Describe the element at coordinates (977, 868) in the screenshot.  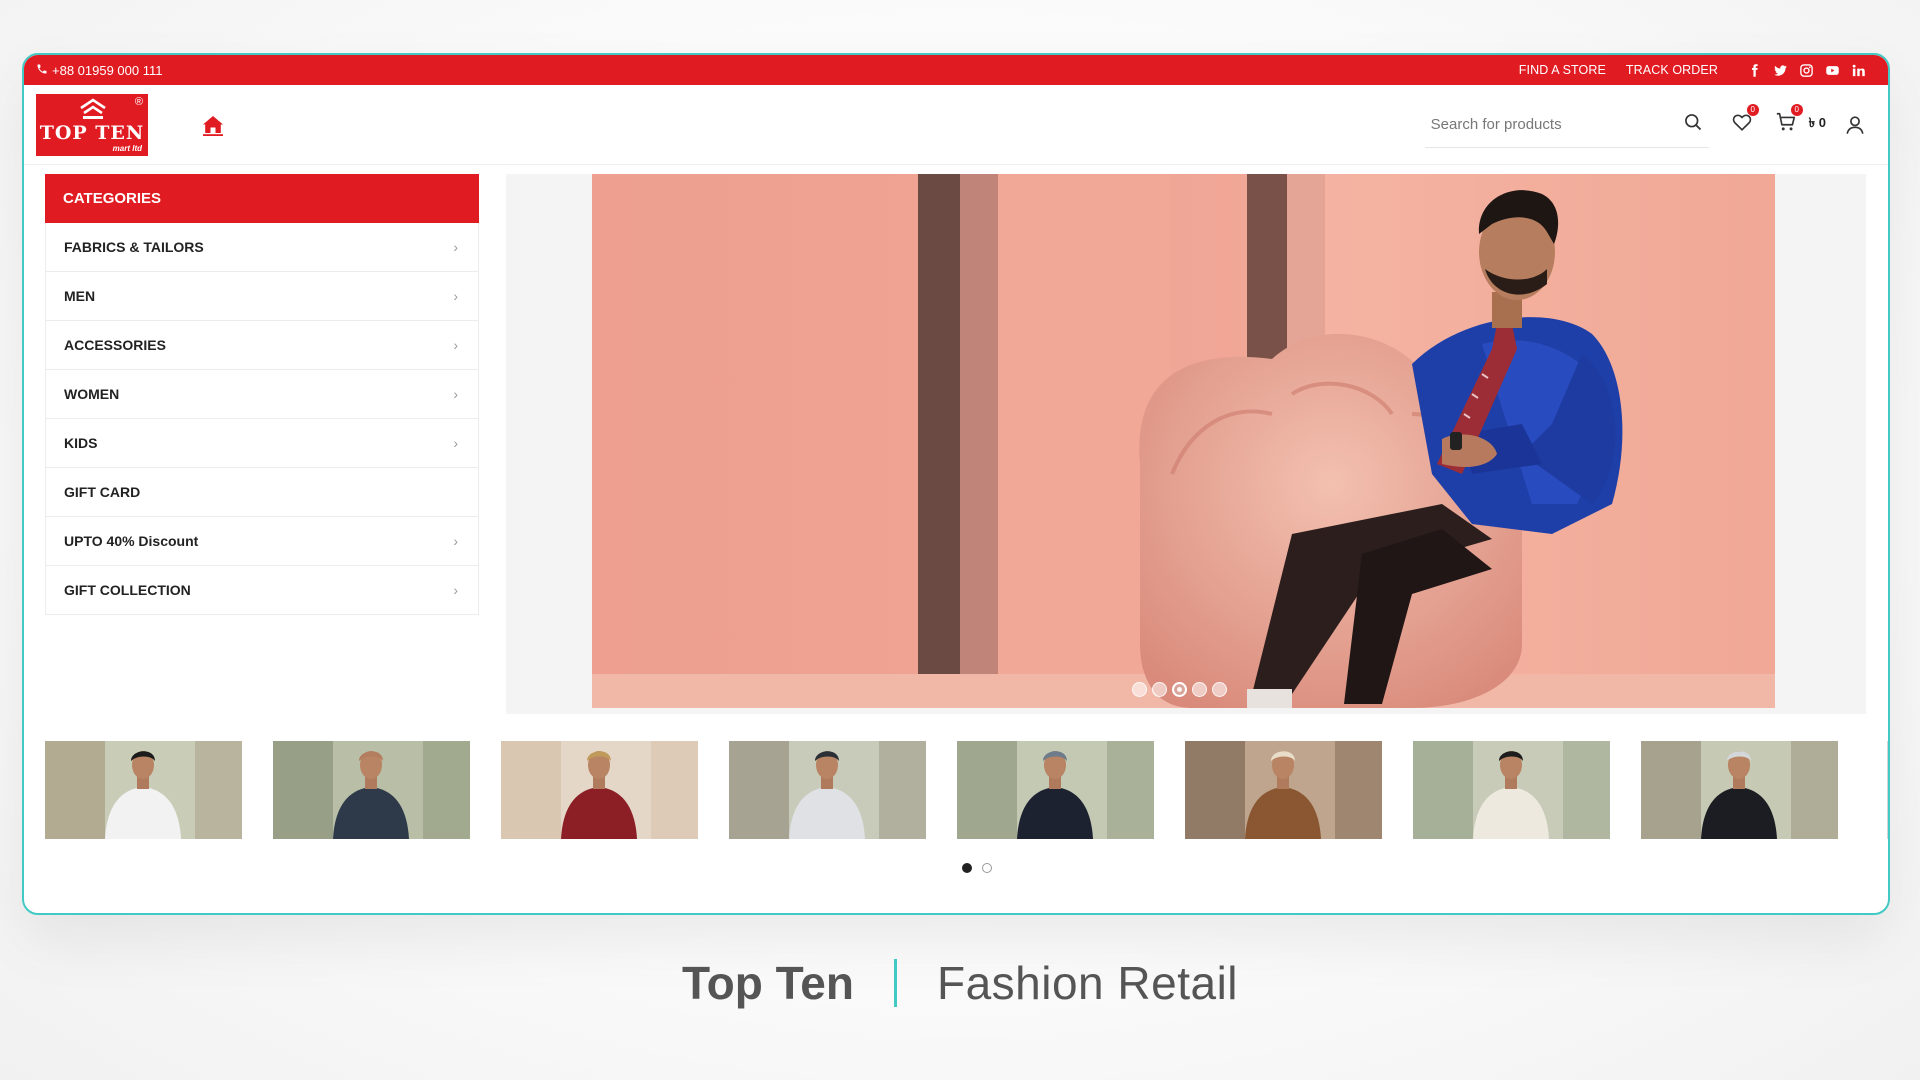
I see `carousel-pagination` at that location.